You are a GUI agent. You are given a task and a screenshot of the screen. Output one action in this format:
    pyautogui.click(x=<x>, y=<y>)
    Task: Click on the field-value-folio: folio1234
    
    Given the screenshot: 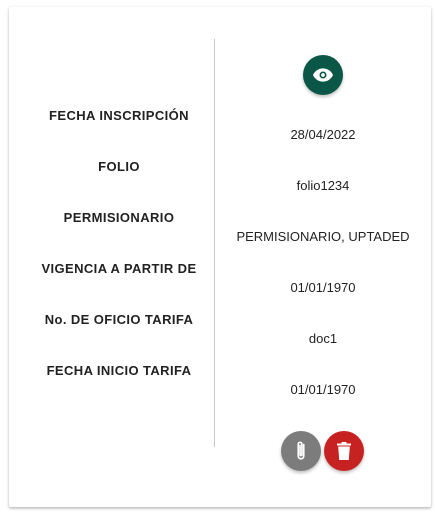 What is the action you would take?
    pyautogui.click(x=323, y=185)
    